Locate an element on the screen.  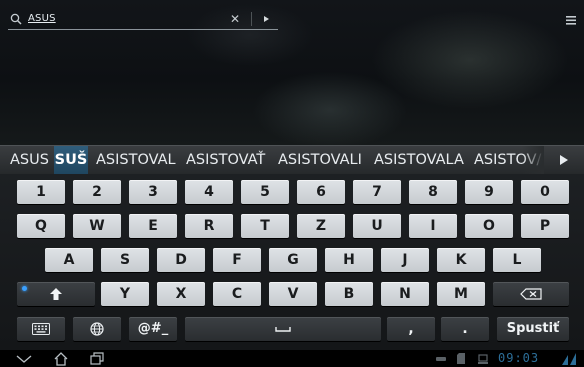
suggestion-item-selected: SUŠ is located at coordinates (71, 160).